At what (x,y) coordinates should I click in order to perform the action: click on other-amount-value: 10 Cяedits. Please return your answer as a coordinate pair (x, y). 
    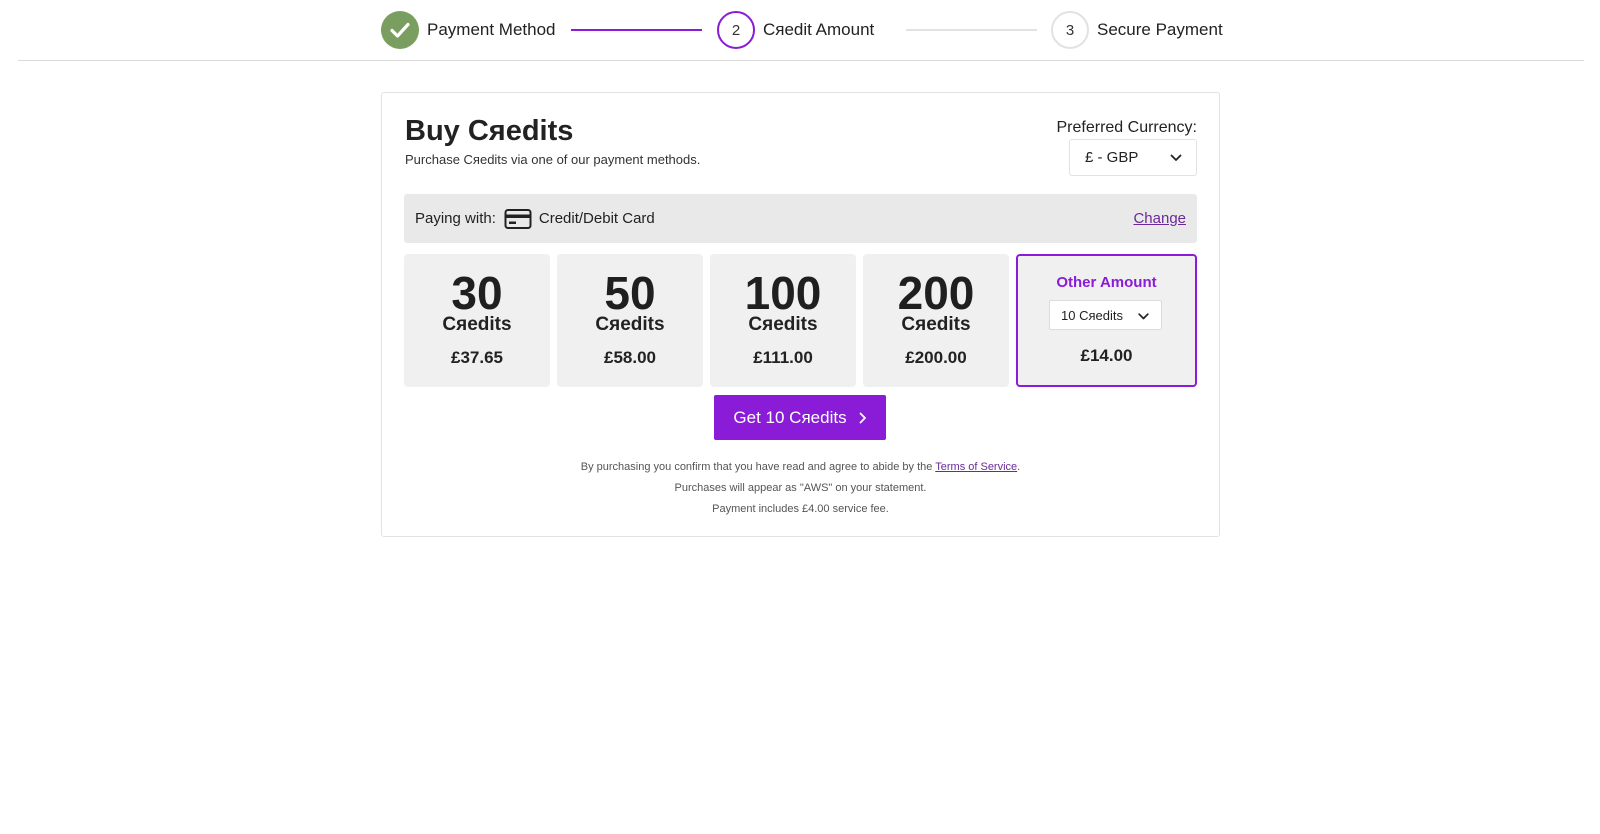
    Looking at the image, I should click on (1092, 315).